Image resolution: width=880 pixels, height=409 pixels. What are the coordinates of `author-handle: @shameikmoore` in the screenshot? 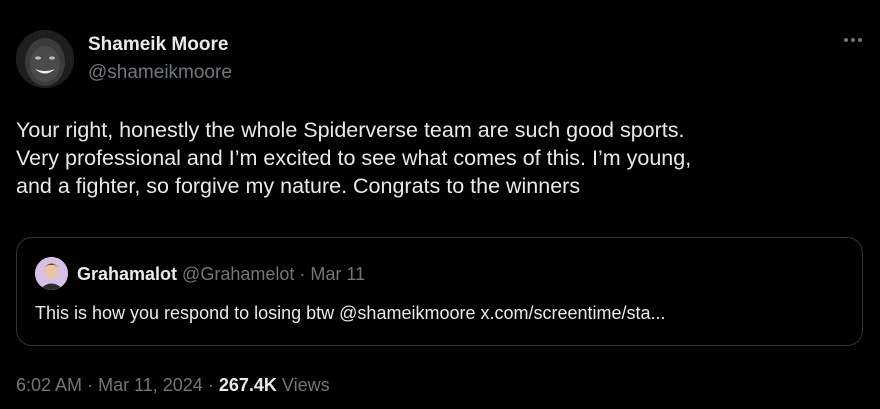 It's located at (160, 73).